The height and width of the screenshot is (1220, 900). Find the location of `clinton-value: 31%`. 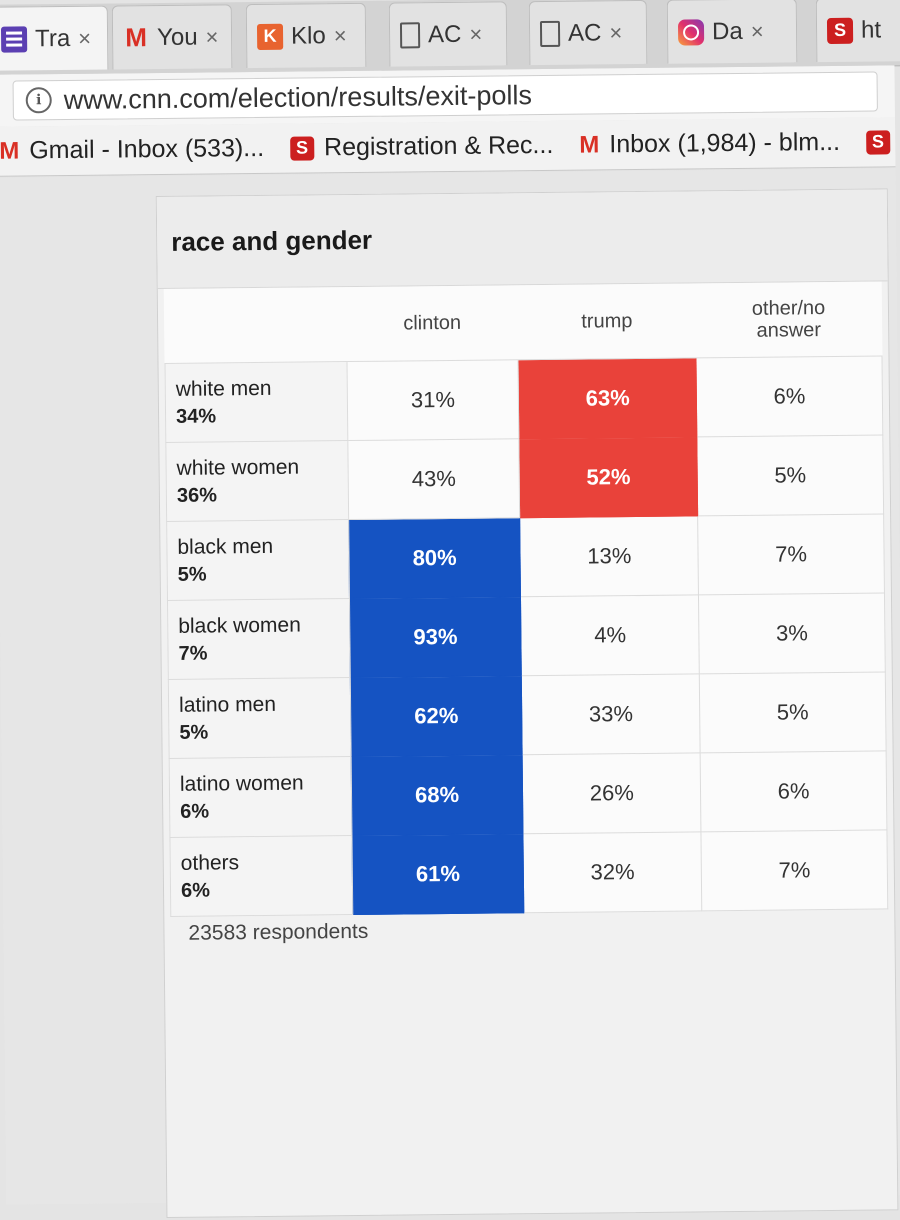

clinton-value: 31% is located at coordinates (433, 400).